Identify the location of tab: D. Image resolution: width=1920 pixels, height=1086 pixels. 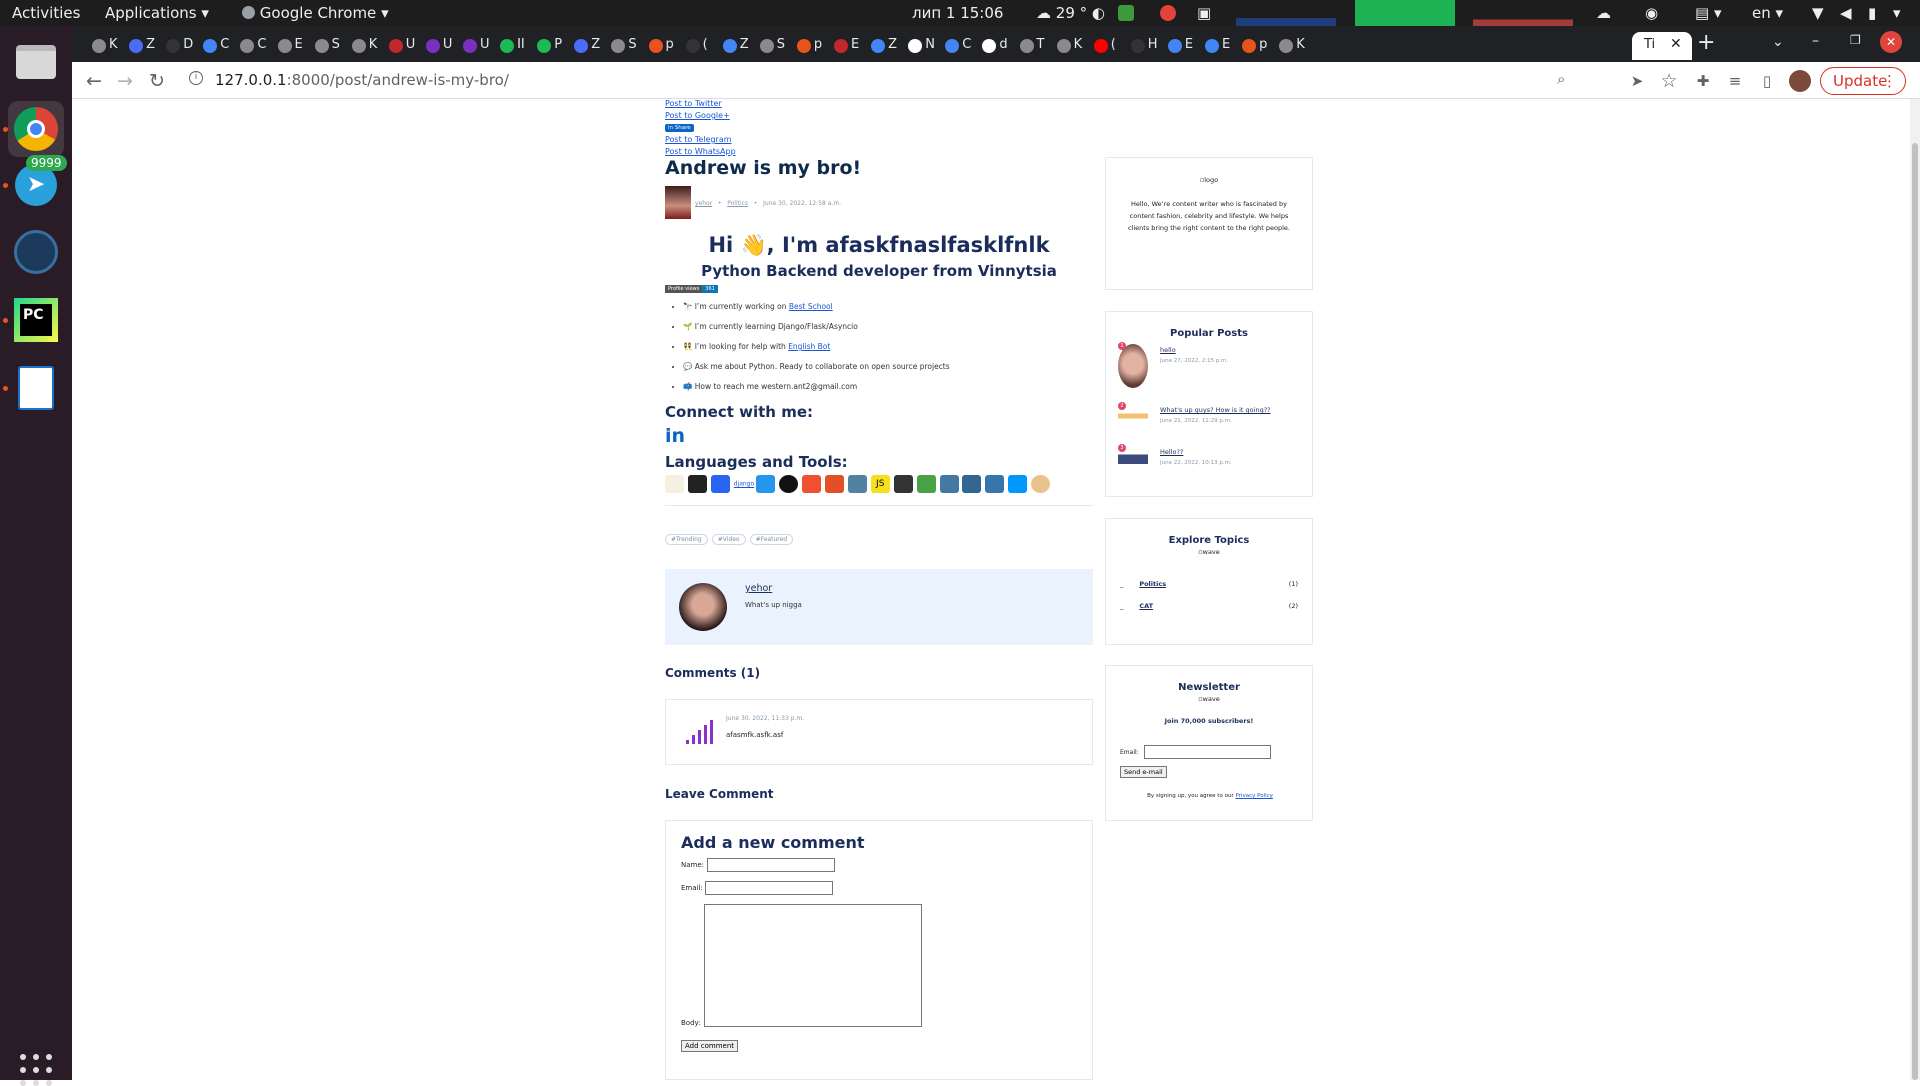
(174, 46).